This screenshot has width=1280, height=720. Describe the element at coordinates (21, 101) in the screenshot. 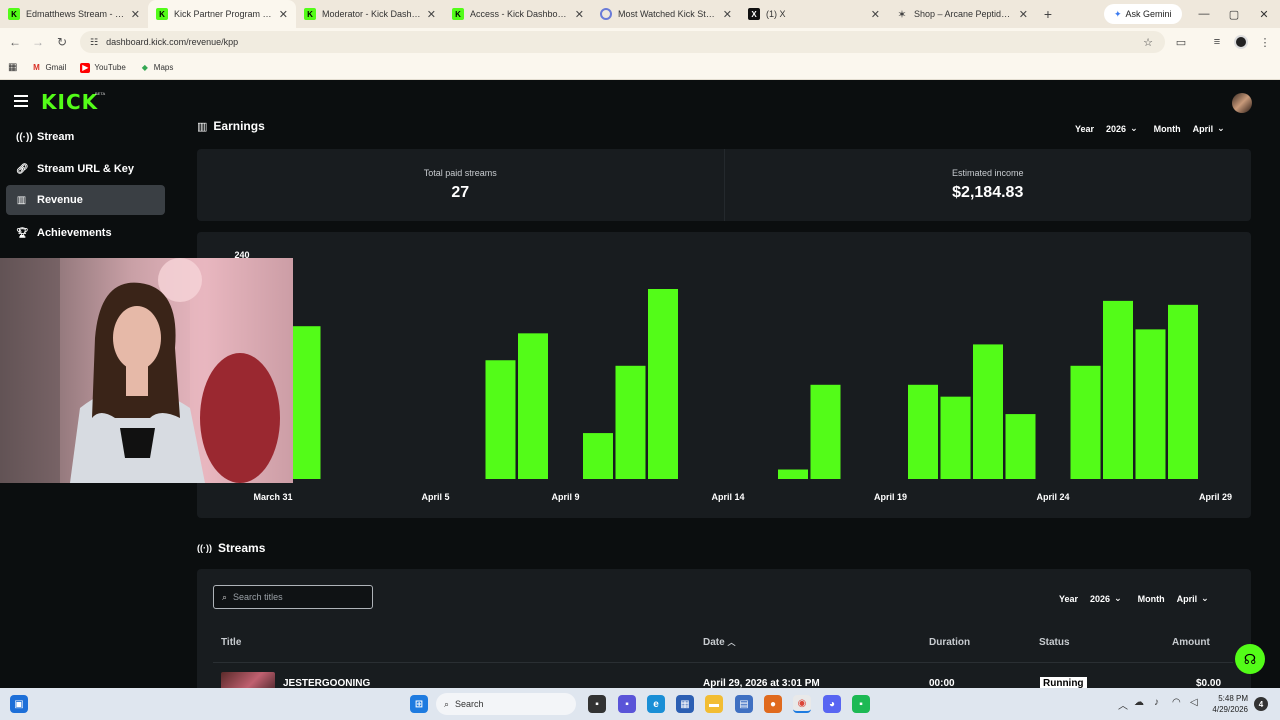

I see `hamburger-menu-icon` at that location.